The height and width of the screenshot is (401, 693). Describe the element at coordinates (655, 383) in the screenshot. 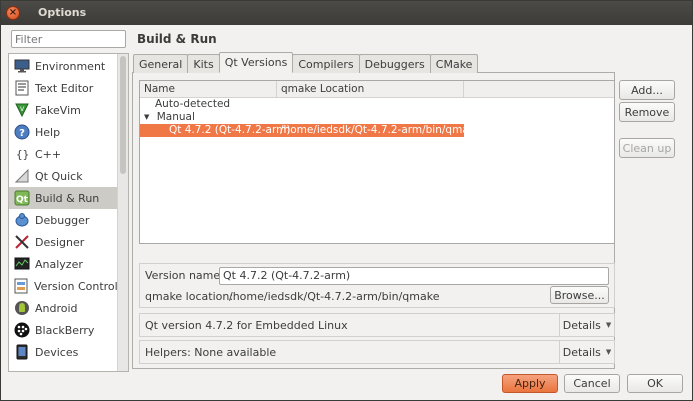

I see `ok-button: OK` at that location.